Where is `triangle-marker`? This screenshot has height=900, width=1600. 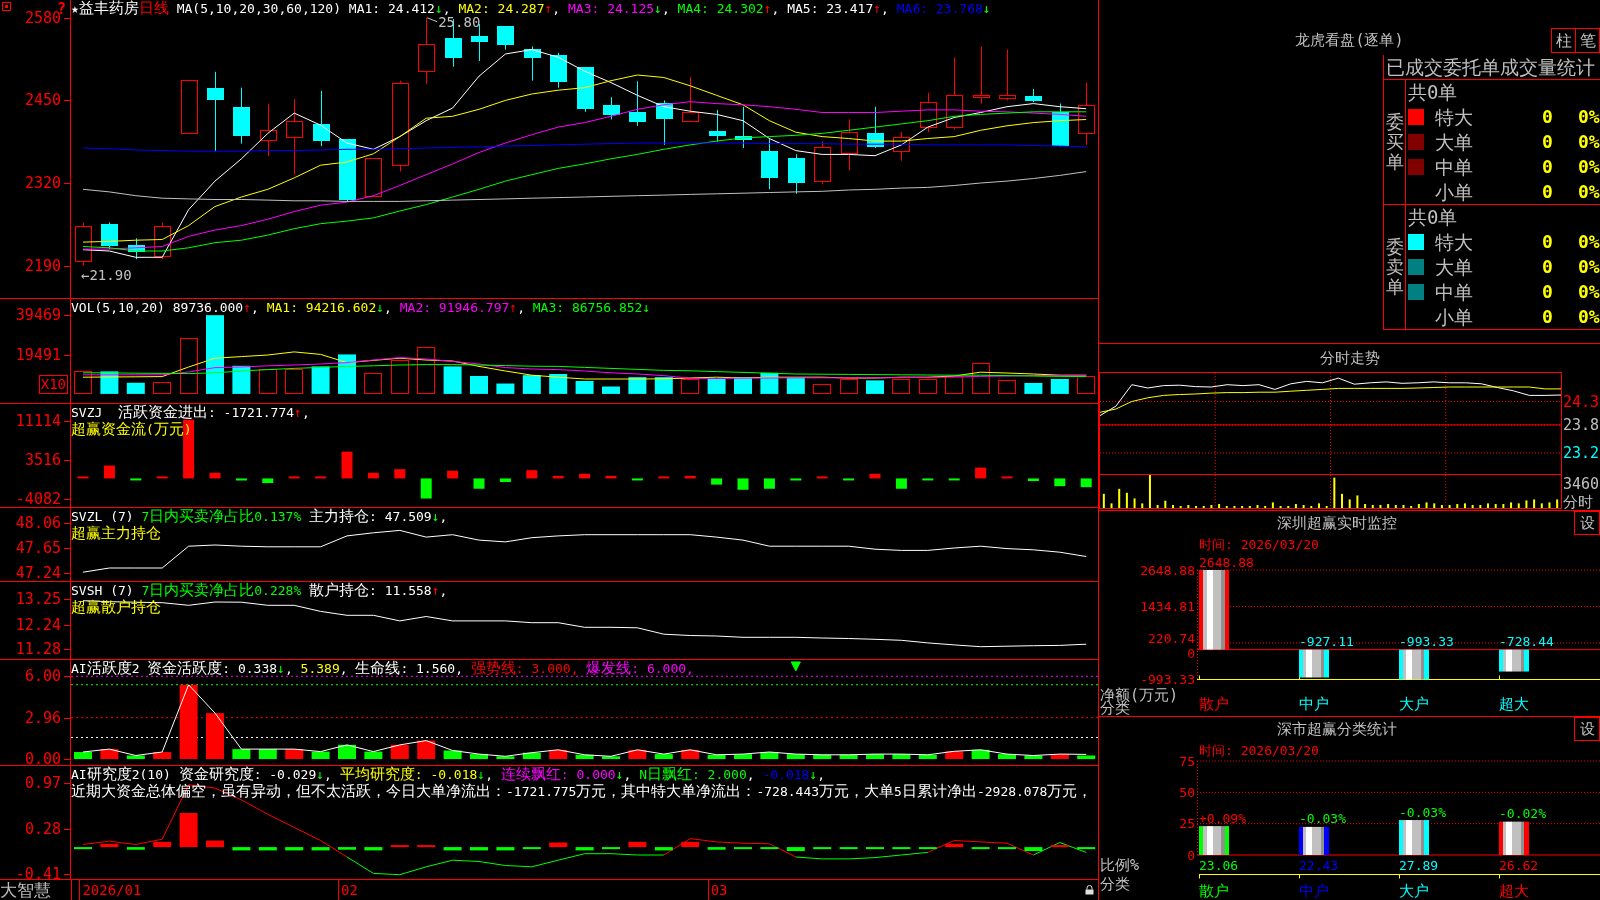 triangle-marker is located at coordinates (795, 666).